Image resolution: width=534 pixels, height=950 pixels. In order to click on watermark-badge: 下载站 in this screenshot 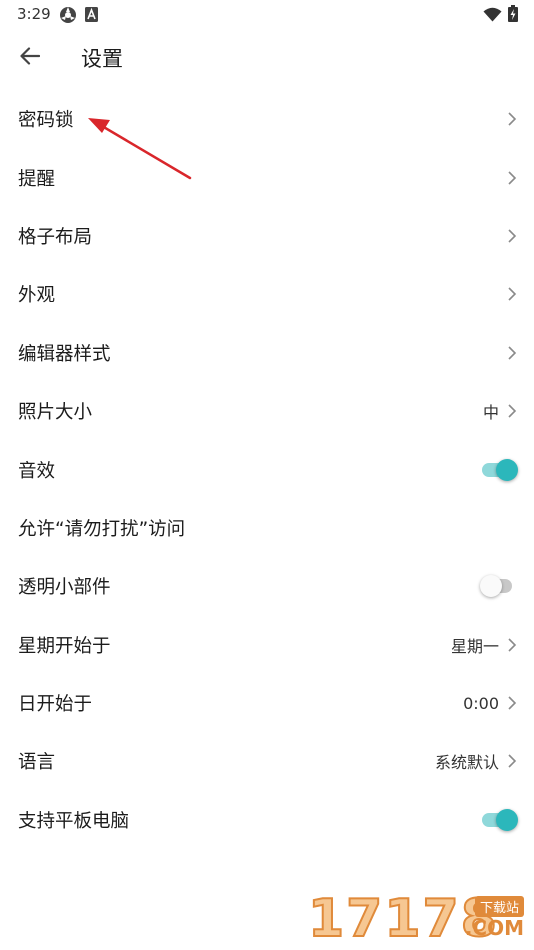, I will do `click(499, 906)`.